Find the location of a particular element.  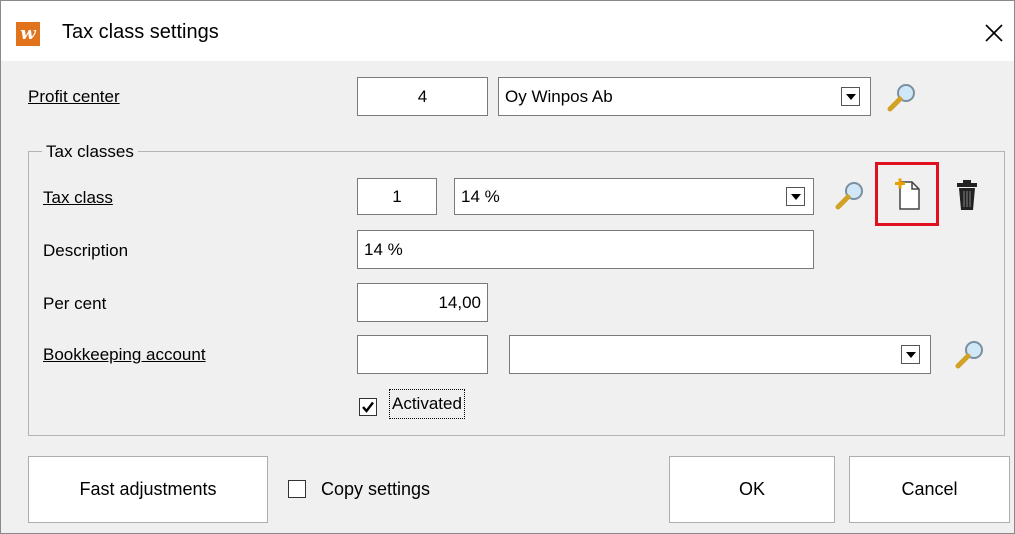

description-label: Description is located at coordinates (86, 250).